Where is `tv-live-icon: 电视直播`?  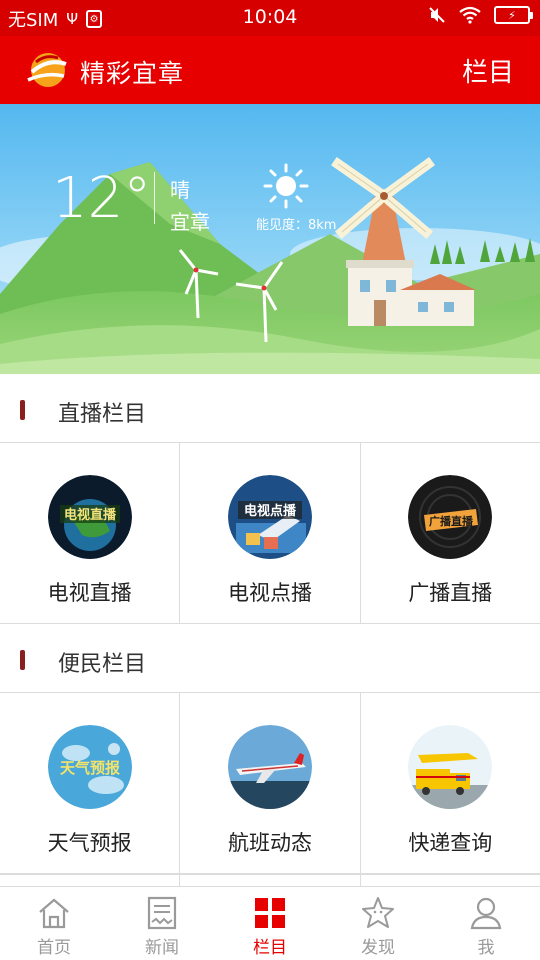 tv-live-icon: 电视直播 is located at coordinates (89, 517).